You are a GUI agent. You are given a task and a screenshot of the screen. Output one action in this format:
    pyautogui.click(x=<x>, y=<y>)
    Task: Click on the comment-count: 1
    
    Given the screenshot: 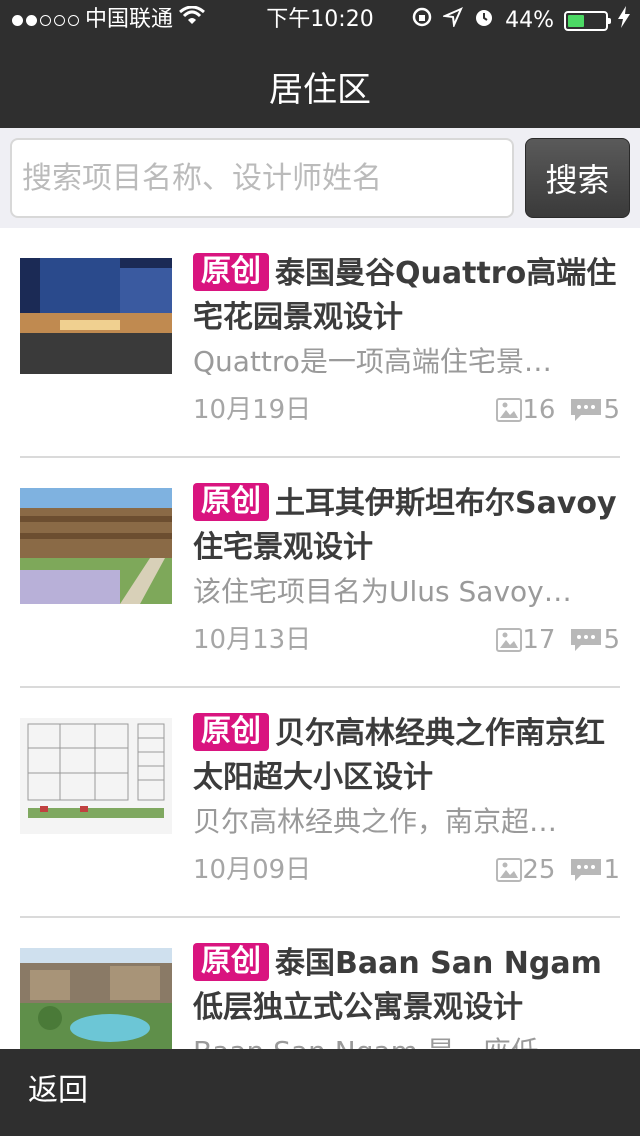 What is the action you would take?
    pyautogui.click(x=611, y=870)
    